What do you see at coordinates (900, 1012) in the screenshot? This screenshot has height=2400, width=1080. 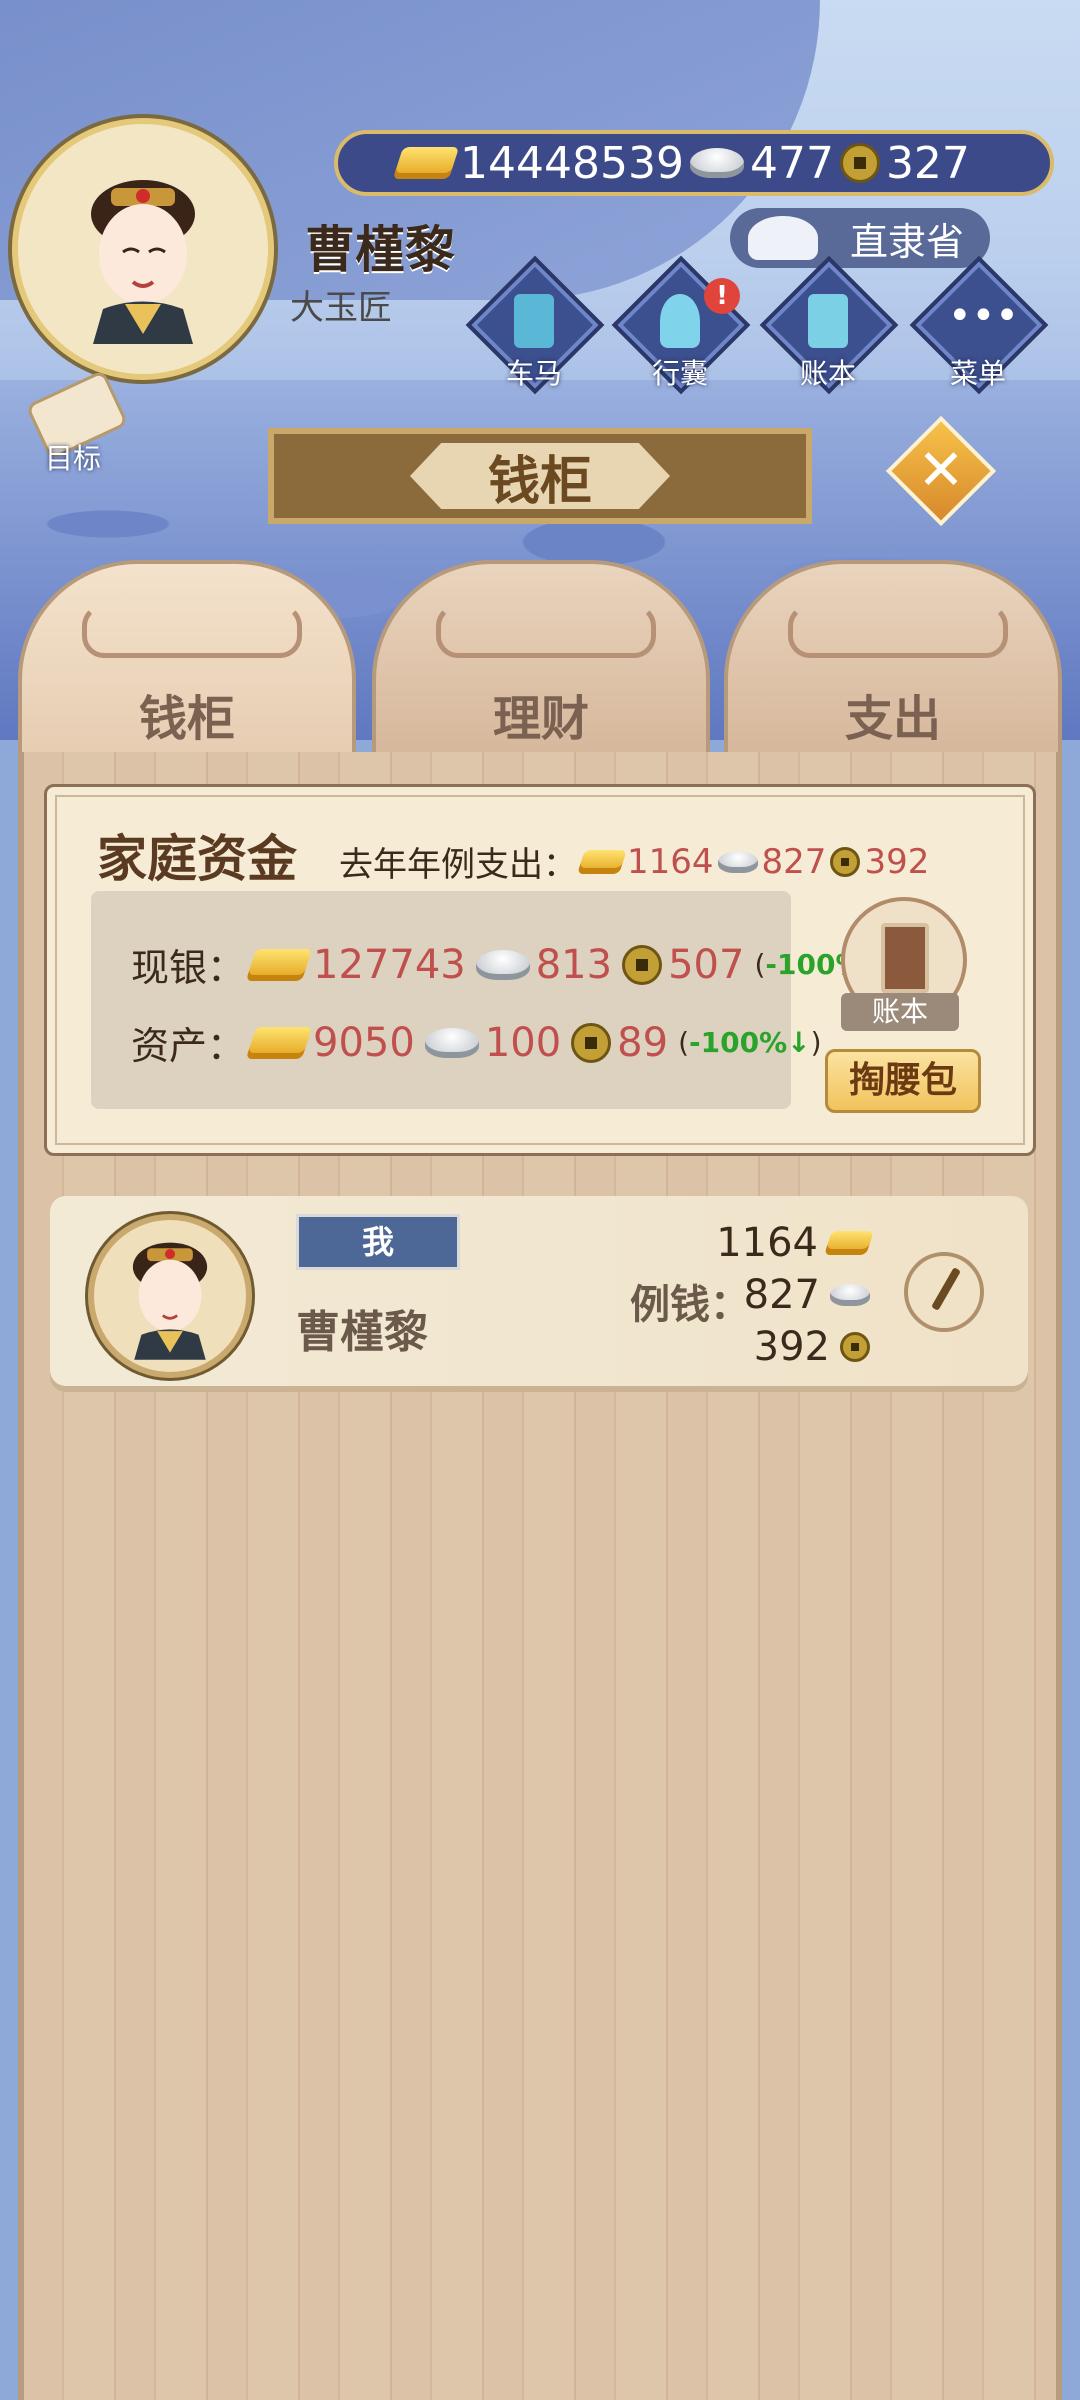 I see `ledger-label: 账本` at bounding box center [900, 1012].